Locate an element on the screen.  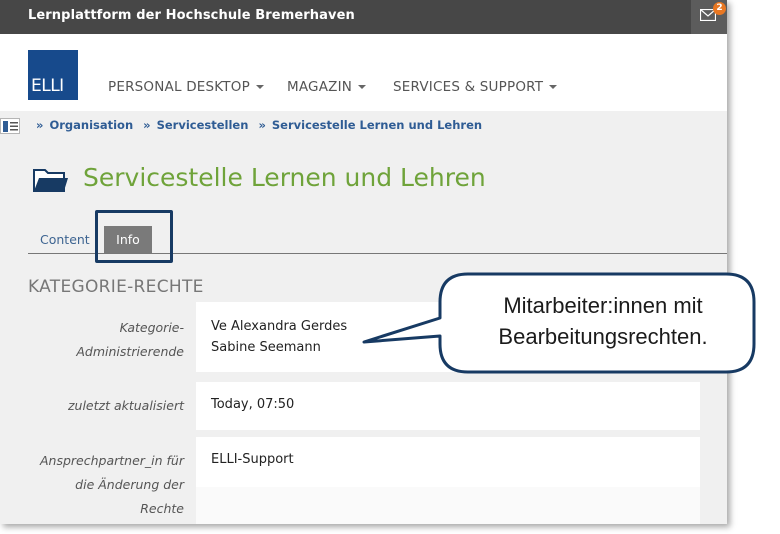
breadcrumb-item-current: Servicestelle Lernen und Lehren is located at coordinates (377, 125).